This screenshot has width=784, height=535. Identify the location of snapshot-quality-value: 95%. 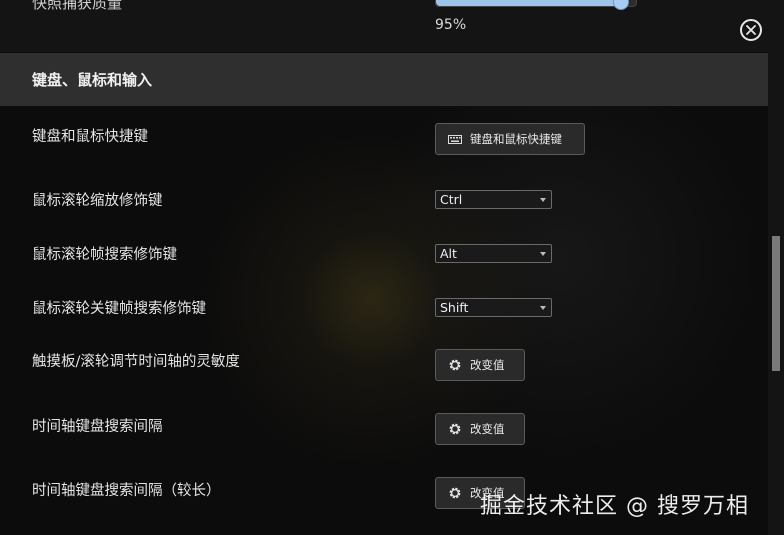
(451, 25).